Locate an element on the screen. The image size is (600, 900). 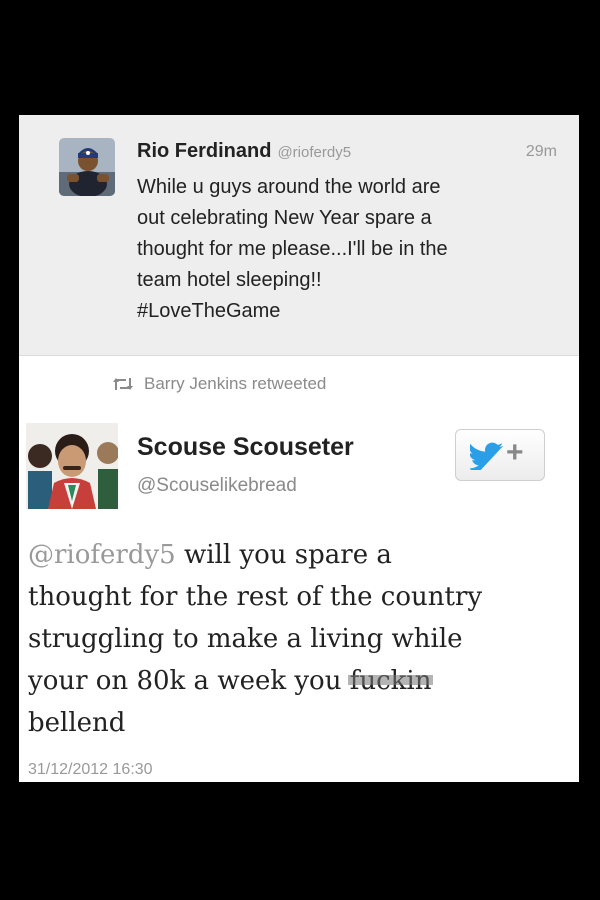
author-name: Scouse Scouseter is located at coordinates (245, 447).